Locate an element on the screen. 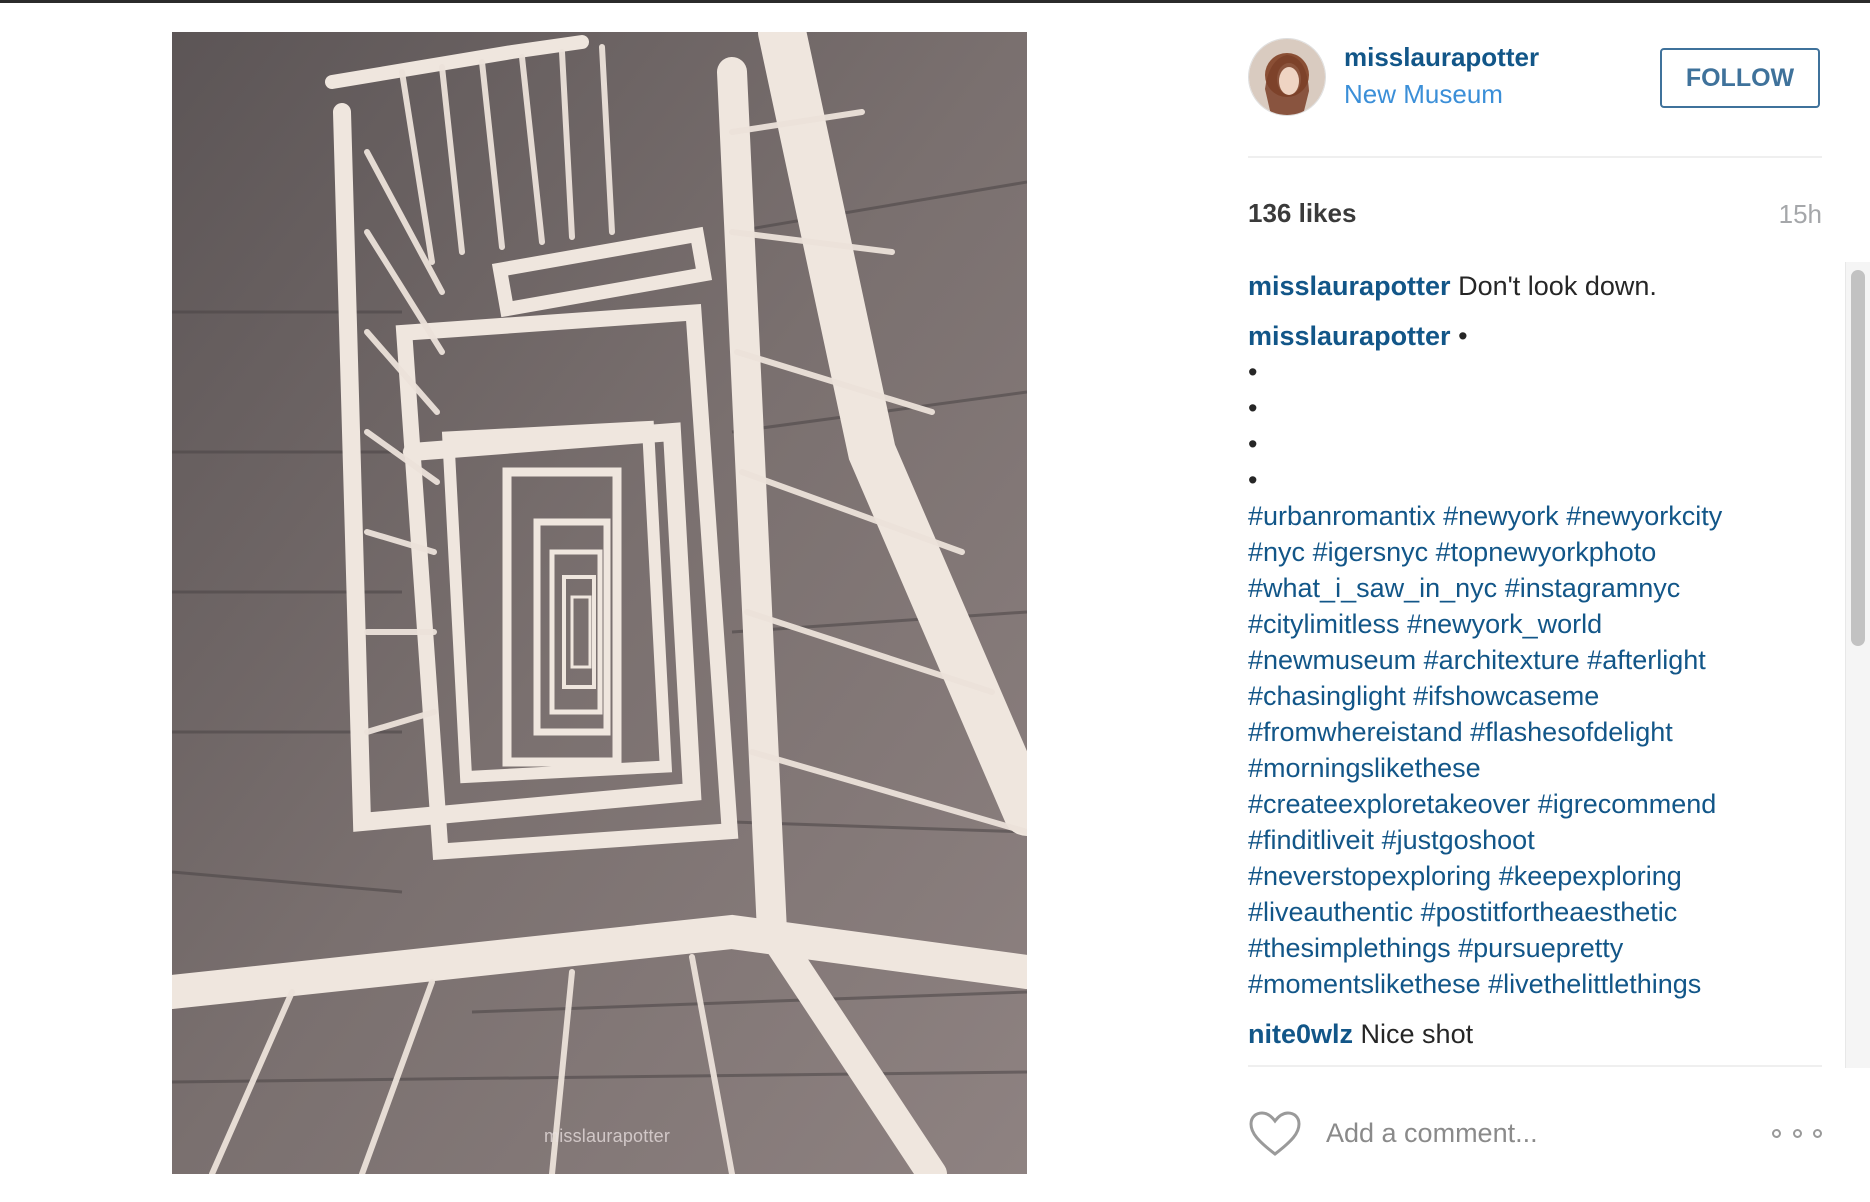 The width and height of the screenshot is (1870, 1202). location-link: New Museum is located at coordinates (1423, 94).